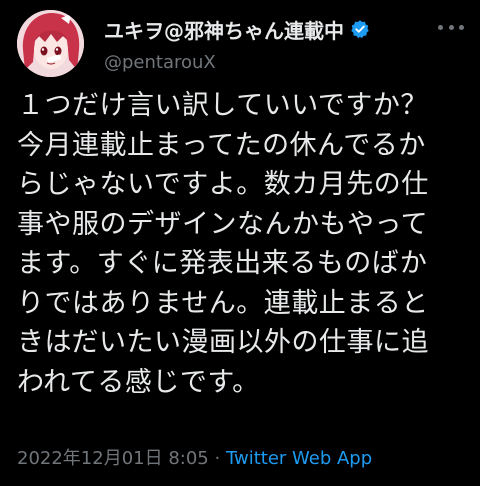 The image size is (480, 486). What do you see at coordinates (223, 303) in the screenshot?
I see `tweet-text-line: りではありません。連載止まると` at bounding box center [223, 303].